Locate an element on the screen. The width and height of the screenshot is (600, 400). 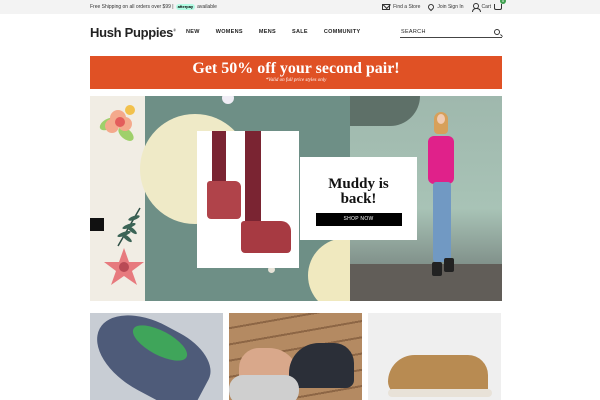
product-tile-knit-flat is located at coordinates (156, 356).